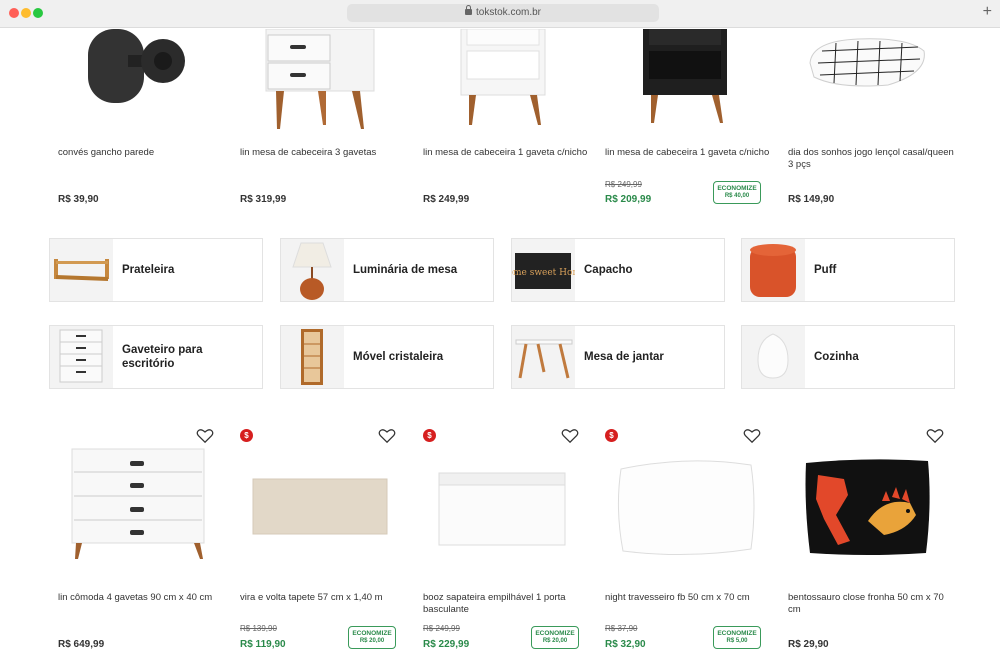 This screenshot has height=658, width=1000. What do you see at coordinates (258, 628) in the screenshot?
I see `product-old-price: R$ 139,90` at bounding box center [258, 628].